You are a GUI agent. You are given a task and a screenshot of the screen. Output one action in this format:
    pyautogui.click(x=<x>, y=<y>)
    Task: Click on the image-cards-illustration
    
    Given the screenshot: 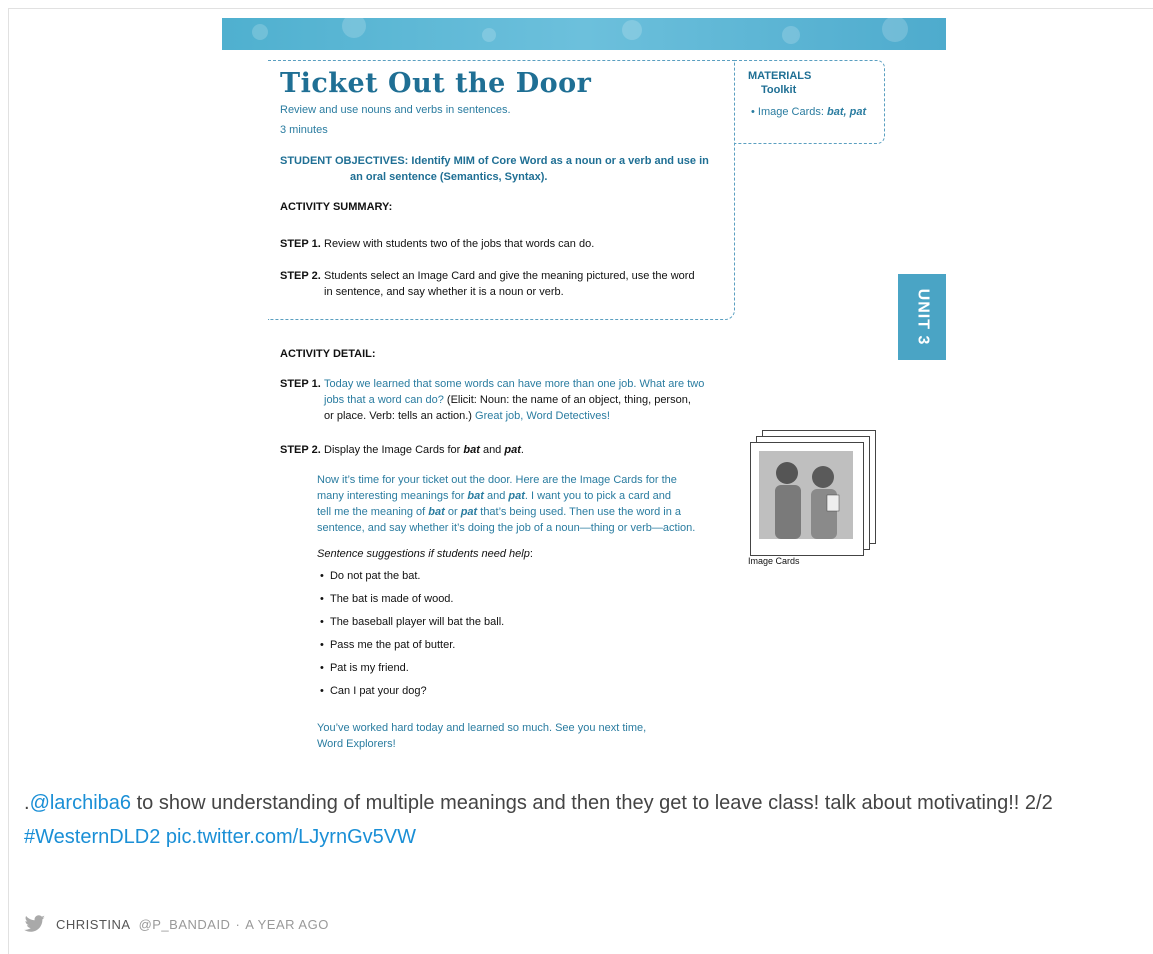 What is the action you would take?
    pyautogui.click(x=813, y=493)
    